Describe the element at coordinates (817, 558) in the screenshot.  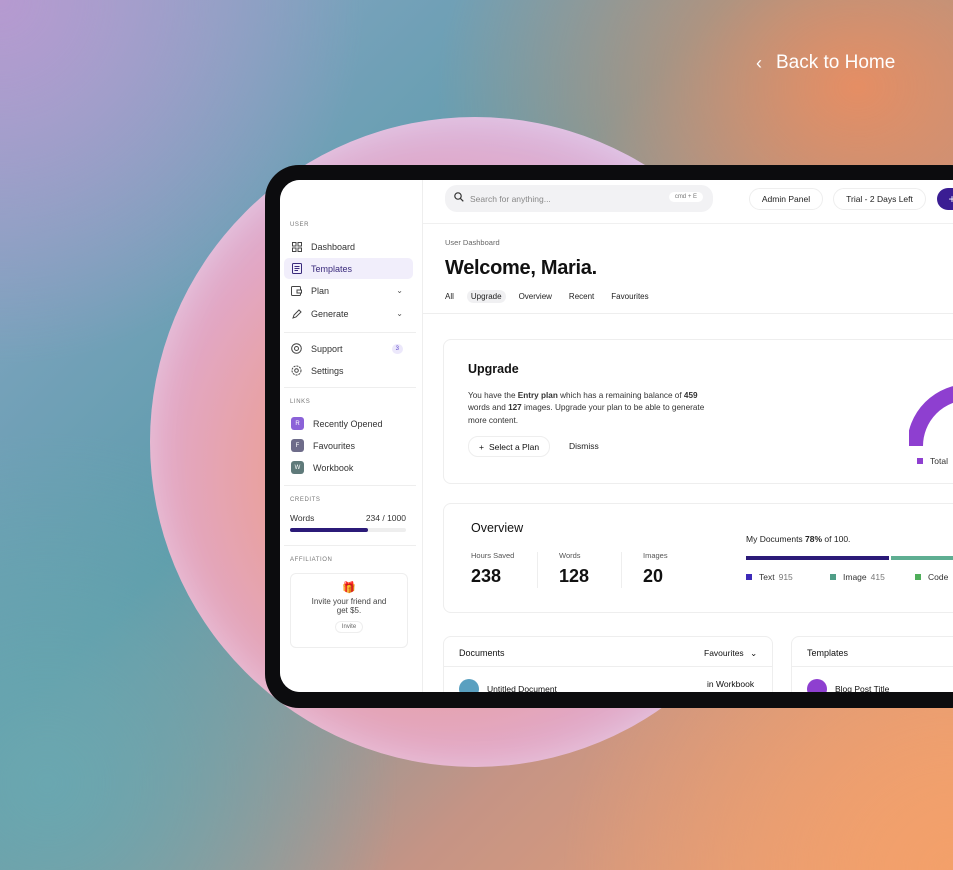
I see `usage-segment-text` at that location.